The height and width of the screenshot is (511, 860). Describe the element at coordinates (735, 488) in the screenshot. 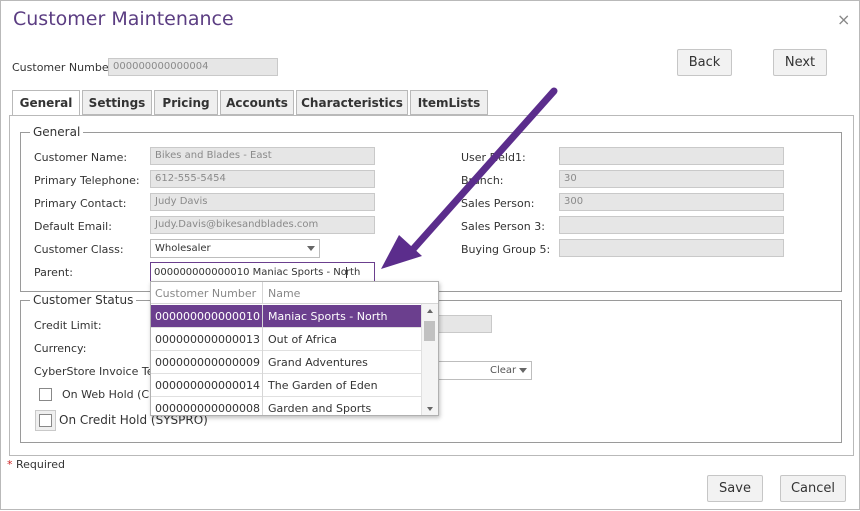

I see `save-button: Save` at that location.